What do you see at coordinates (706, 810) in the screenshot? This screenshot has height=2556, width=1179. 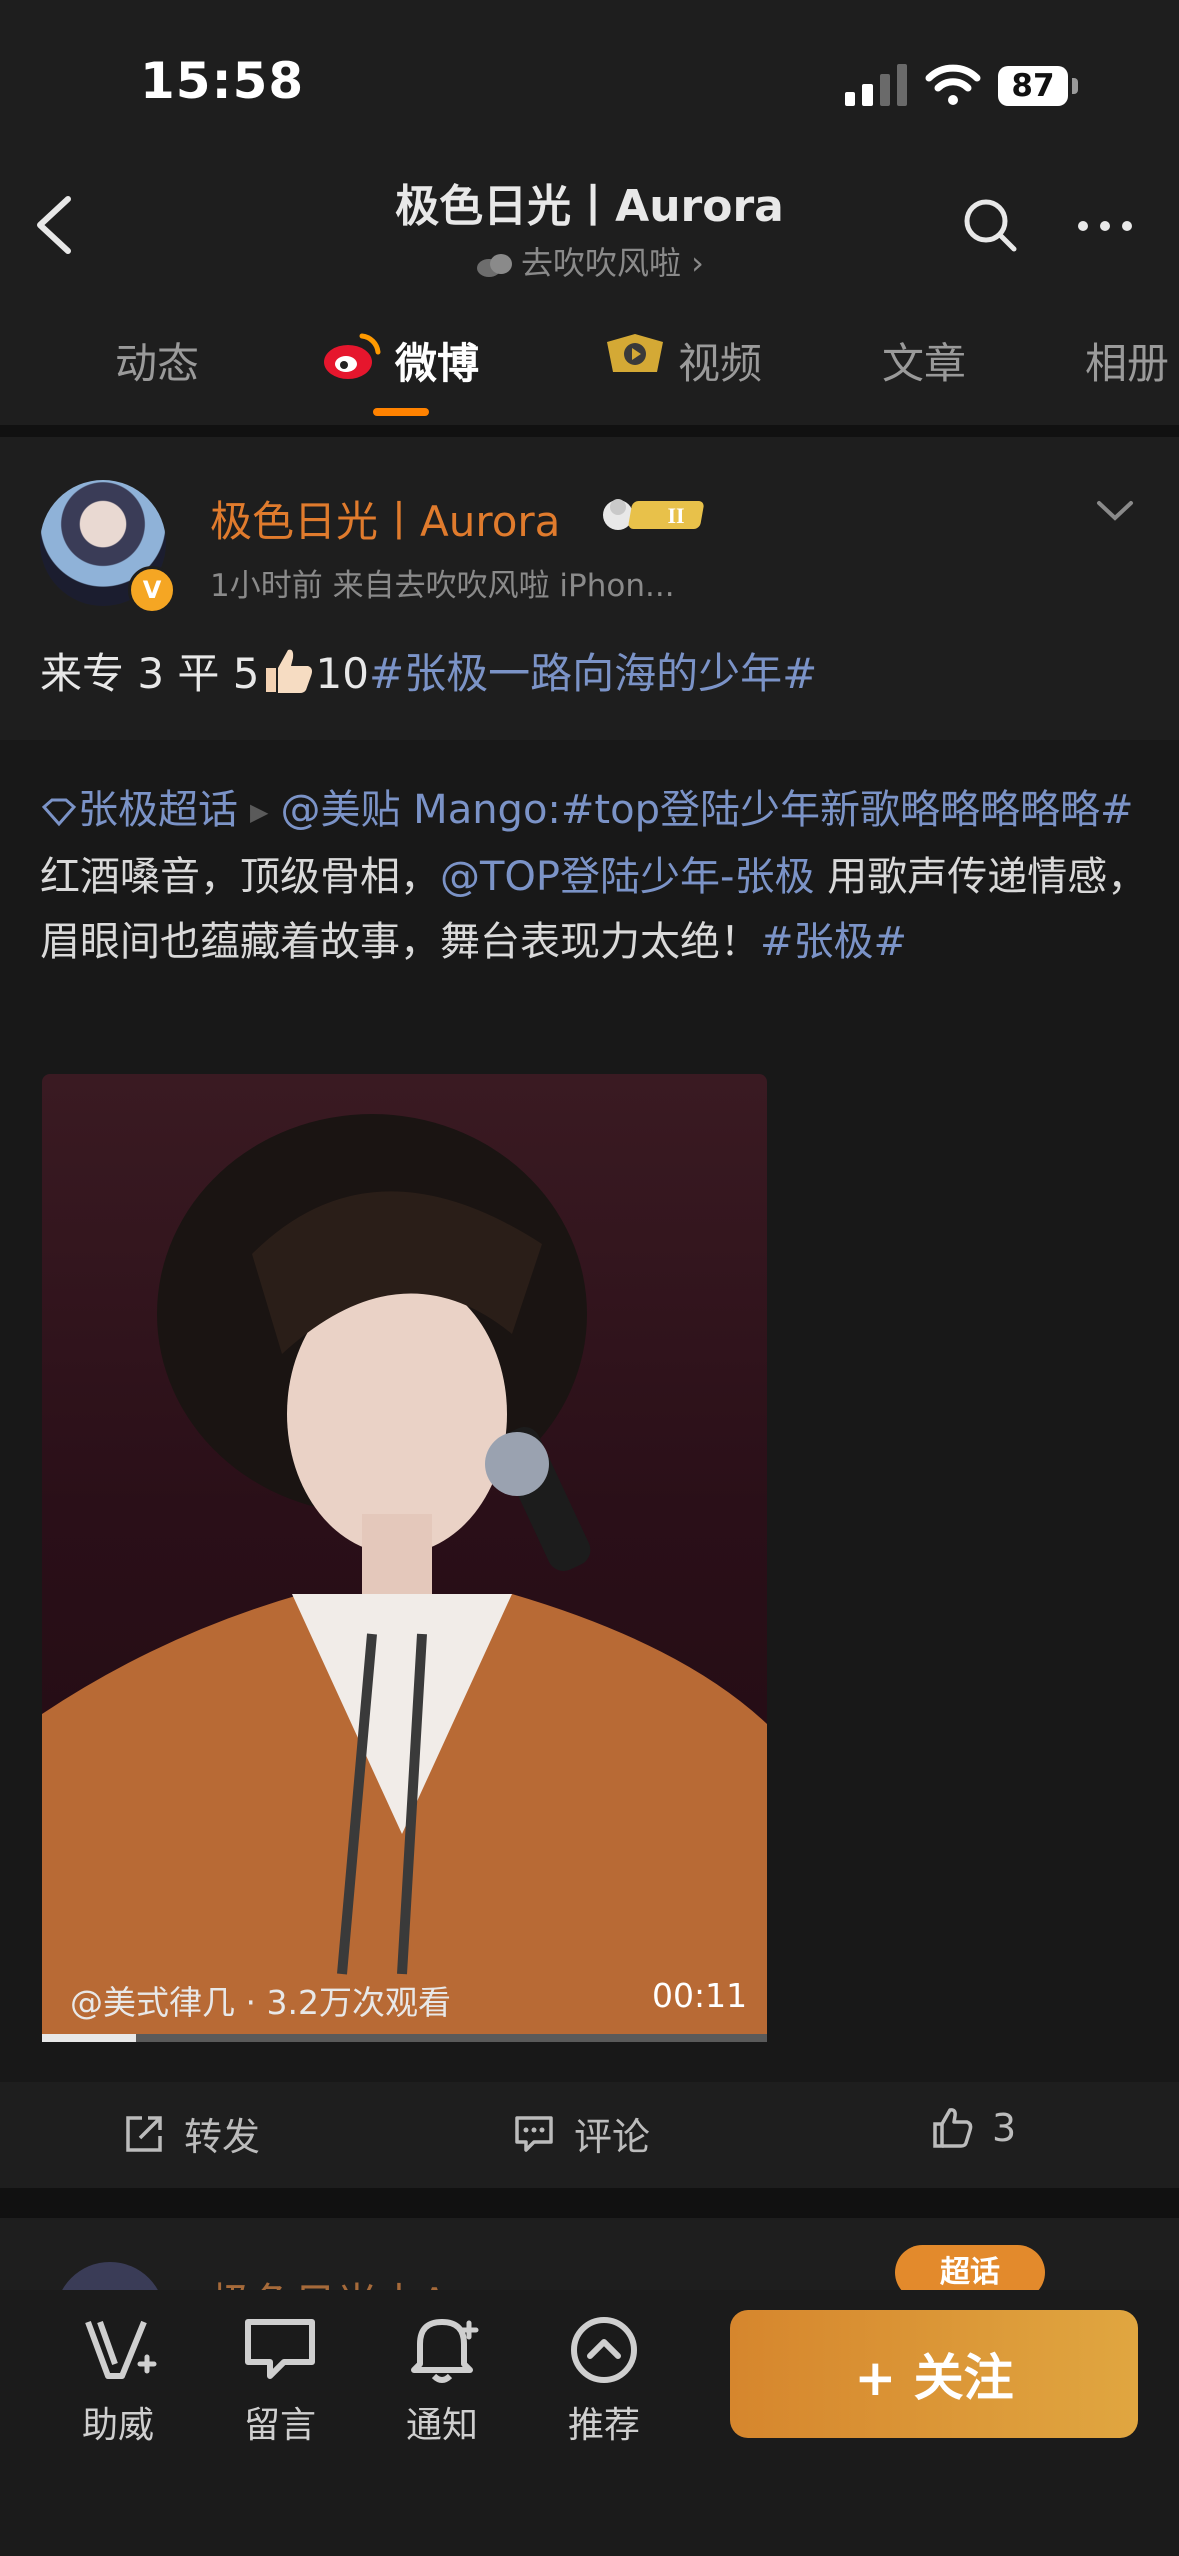 I see `mention-link: @美贴 Mango:#top登陆少年新歌略略略略略#` at bounding box center [706, 810].